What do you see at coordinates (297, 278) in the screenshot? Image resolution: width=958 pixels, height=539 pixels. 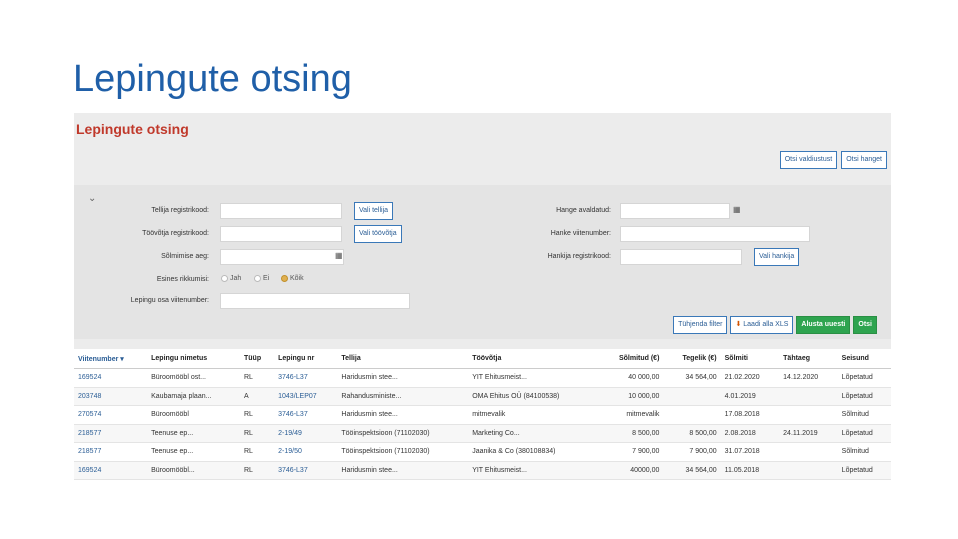 I see `radio-all-label: Kõik` at bounding box center [297, 278].